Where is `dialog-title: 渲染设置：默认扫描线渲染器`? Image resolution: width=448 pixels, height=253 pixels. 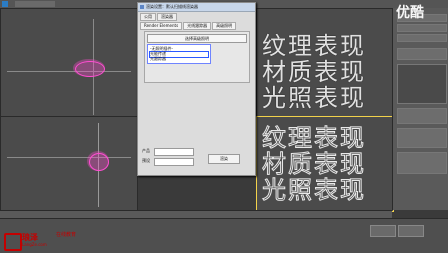 dialog-title: 渲染设置：默认扫描线渲染器 is located at coordinates (172, 6).